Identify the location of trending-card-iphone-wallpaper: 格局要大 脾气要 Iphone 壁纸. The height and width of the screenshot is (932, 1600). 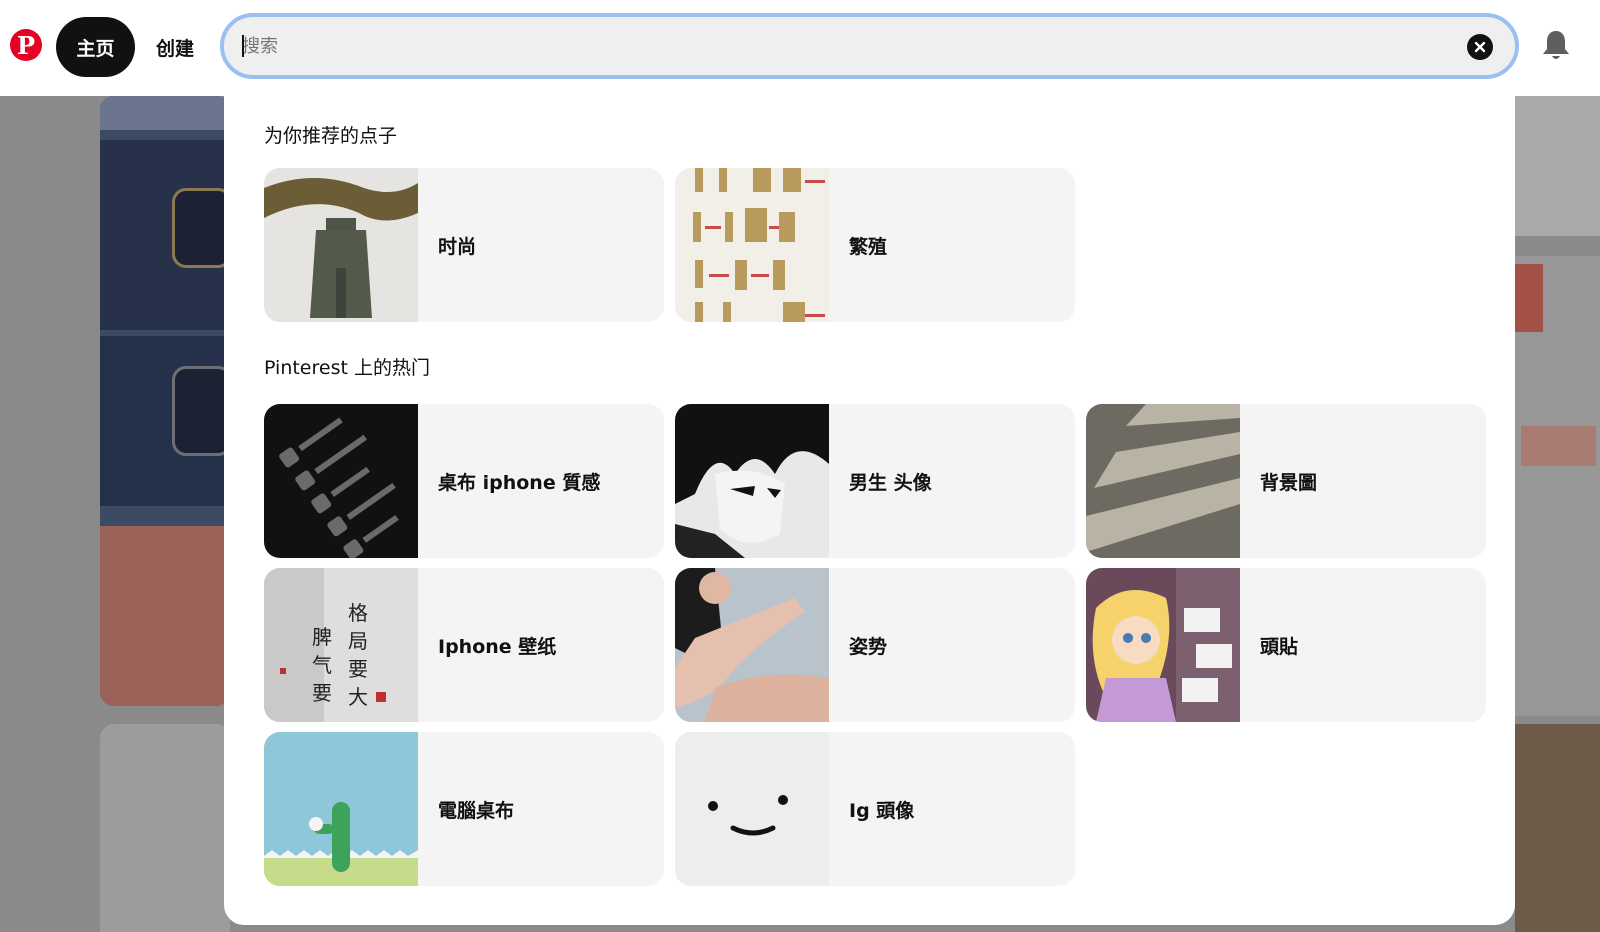
(464, 645).